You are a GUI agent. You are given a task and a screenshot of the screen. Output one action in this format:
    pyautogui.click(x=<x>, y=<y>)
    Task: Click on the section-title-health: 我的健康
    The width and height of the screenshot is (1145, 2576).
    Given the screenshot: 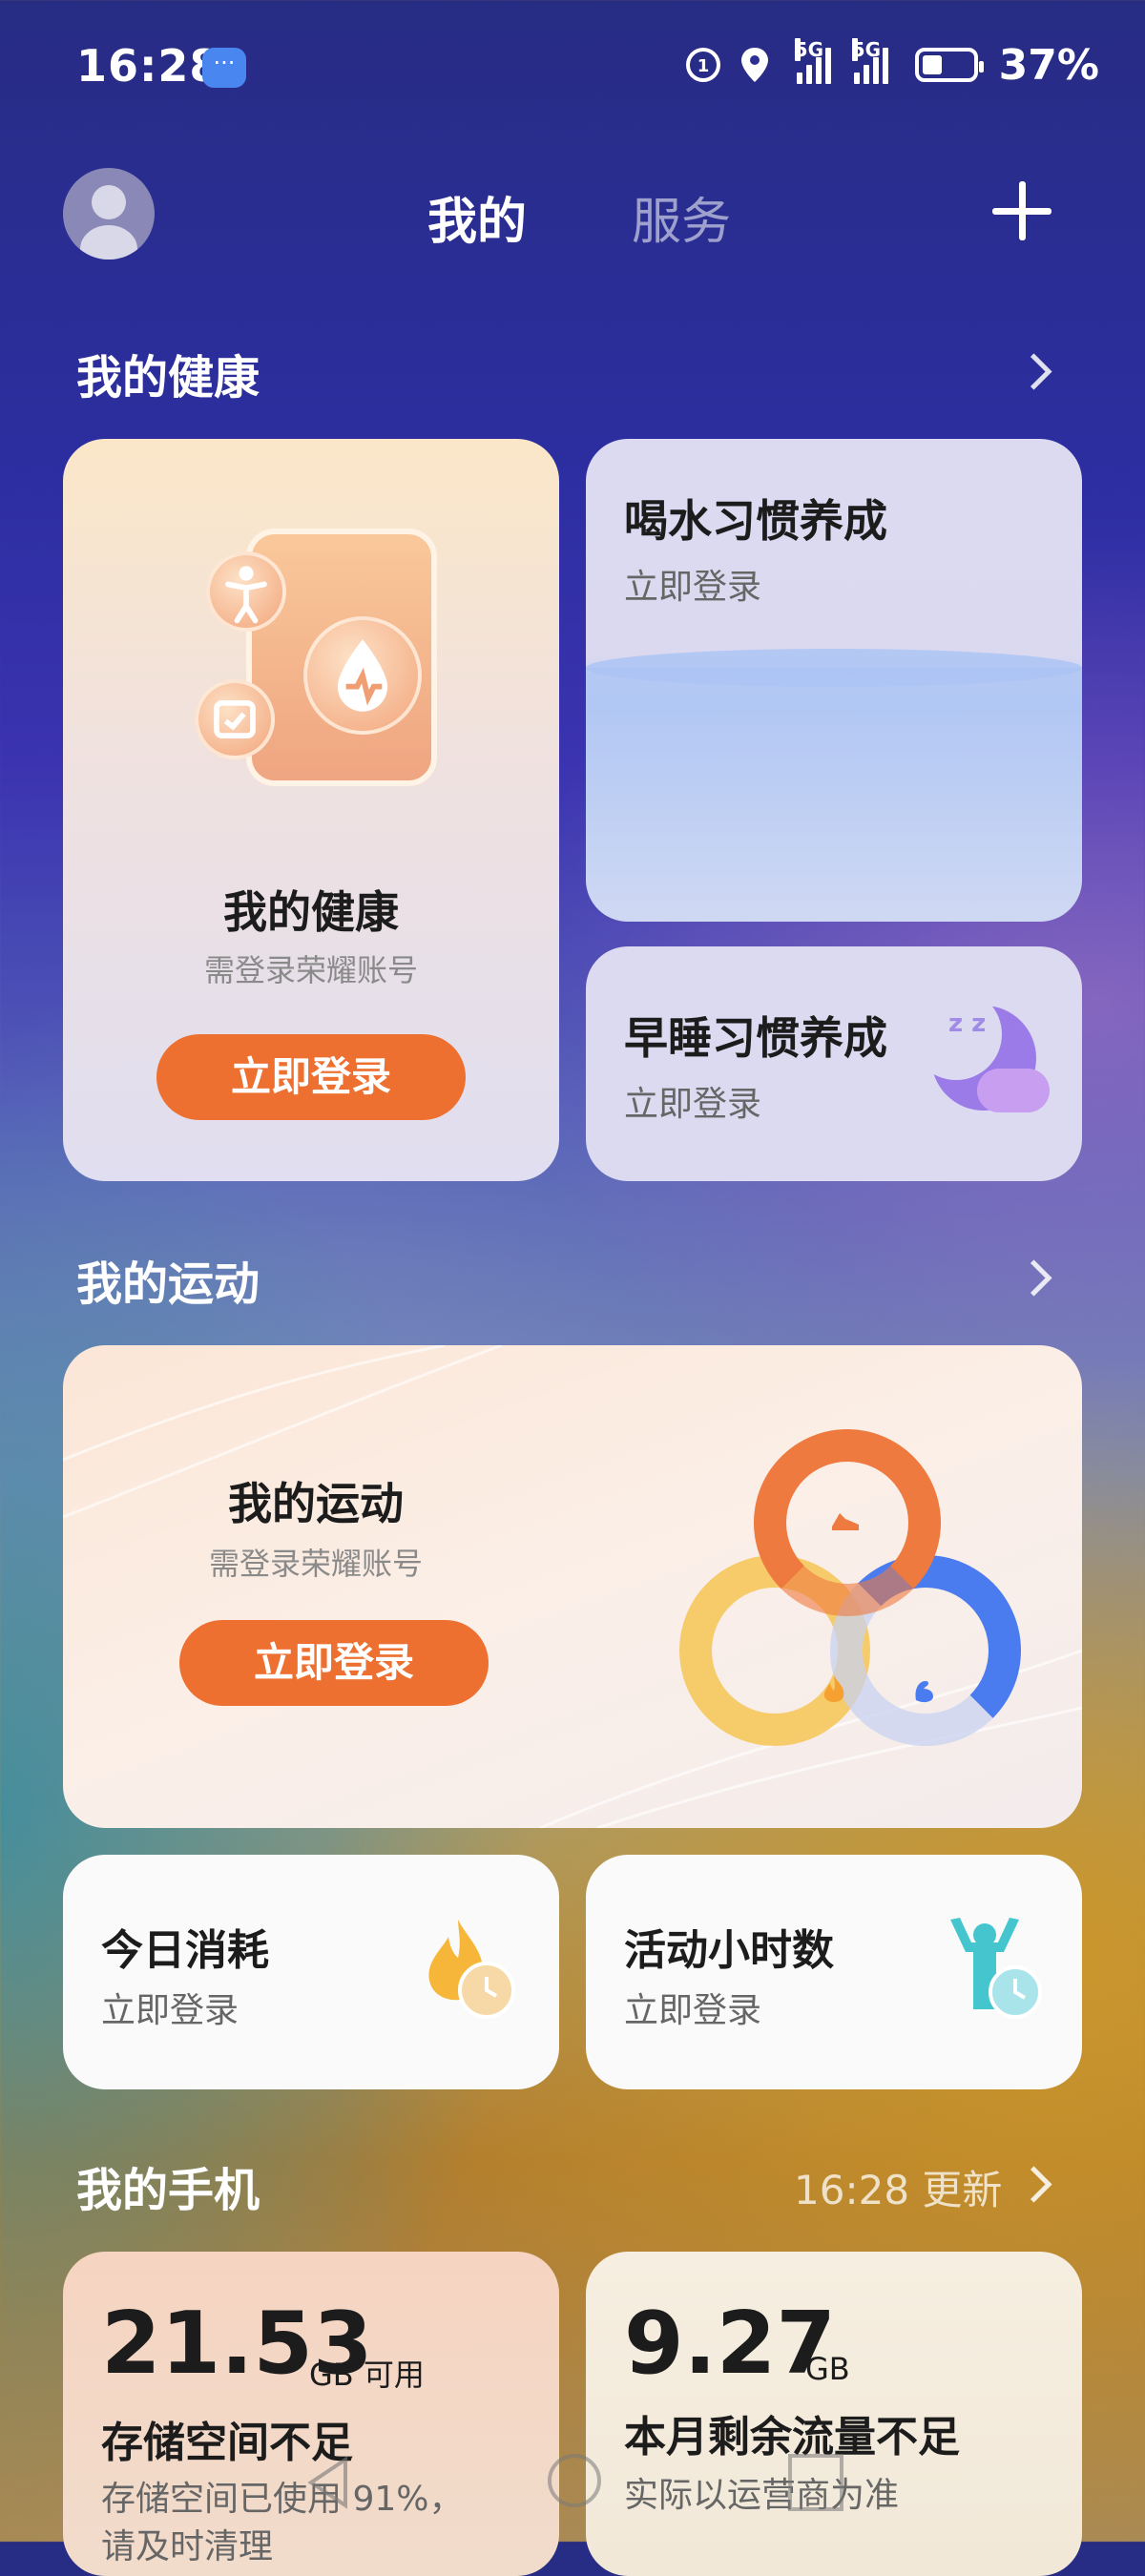 What is the action you would take?
    pyautogui.click(x=168, y=373)
    